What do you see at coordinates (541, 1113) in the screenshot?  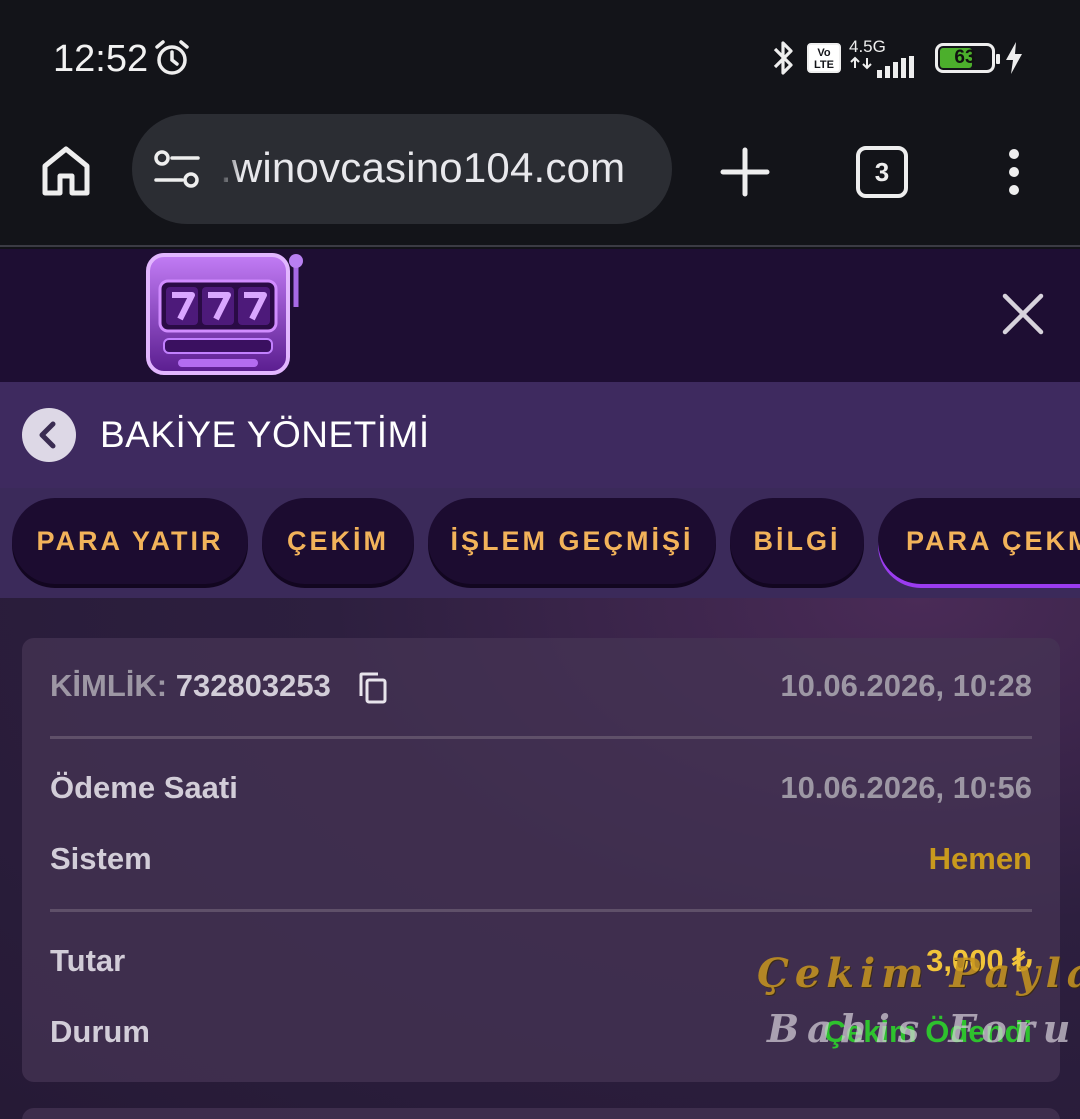 I see `next-card` at bounding box center [541, 1113].